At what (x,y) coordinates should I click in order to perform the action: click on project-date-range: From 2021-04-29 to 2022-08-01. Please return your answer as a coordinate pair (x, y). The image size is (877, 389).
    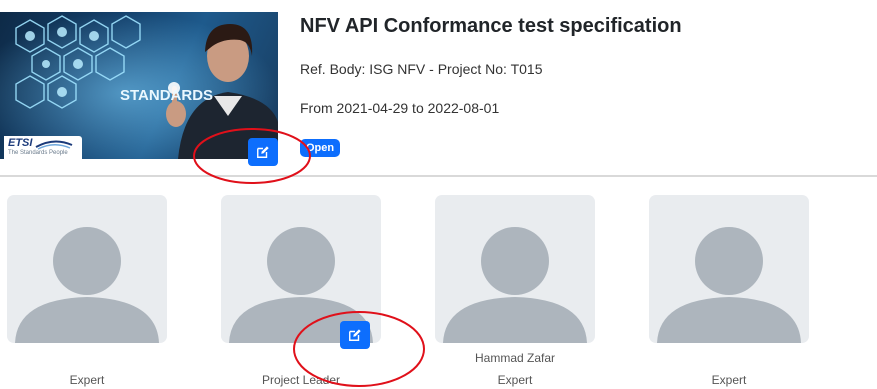
    Looking at the image, I should click on (400, 108).